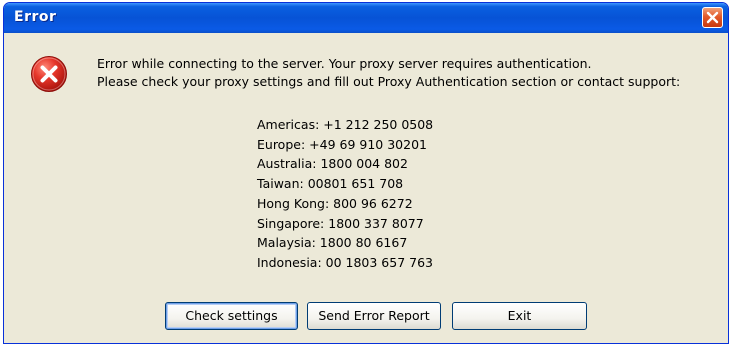  Describe the element at coordinates (342, 144) in the screenshot. I see `contact-europe: Europe: +49 69 910 30201` at that location.